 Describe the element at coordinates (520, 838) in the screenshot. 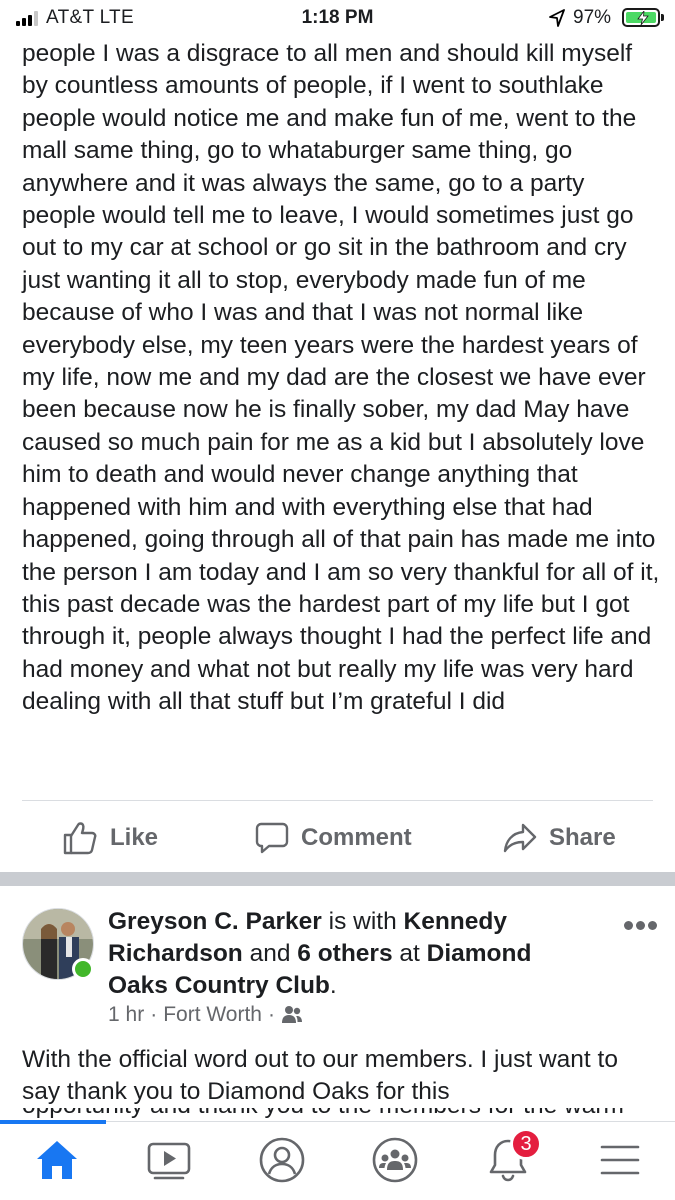

I see `share-arrow-icon` at that location.